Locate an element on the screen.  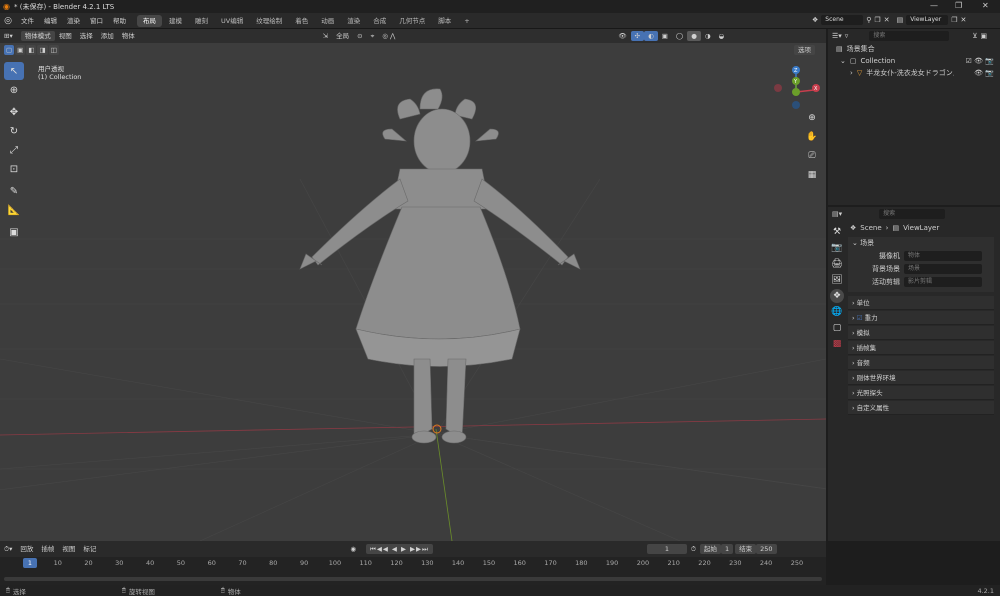
perspective-grid-icon: ▦ is located at coordinates (812, 175).